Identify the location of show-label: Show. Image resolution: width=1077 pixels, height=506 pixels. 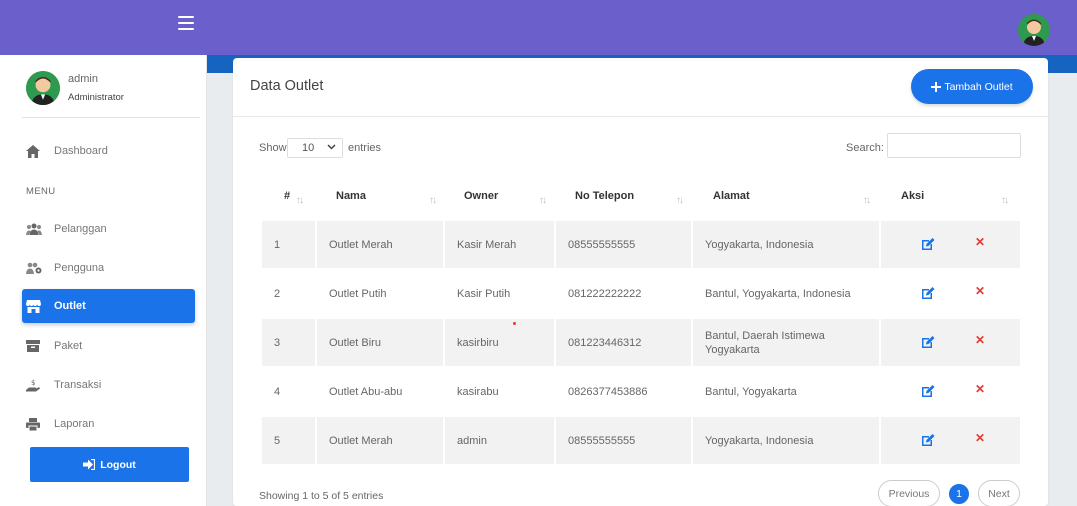
(273, 148).